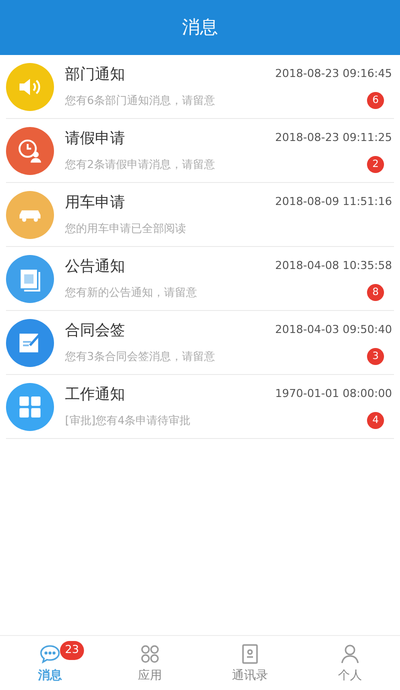  What do you see at coordinates (200, 407) in the screenshot?
I see `message-item: 工作通知 1970-01-01 08:00:00 [审批]您有4条申请待审批 4` at bounding box center [200, 407].